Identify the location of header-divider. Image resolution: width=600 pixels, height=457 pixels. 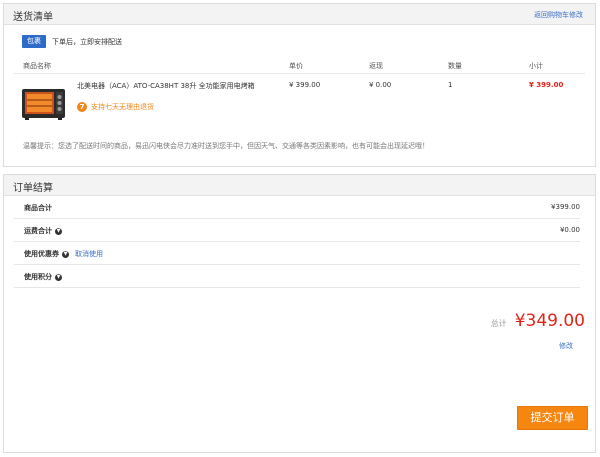
(299, 73).